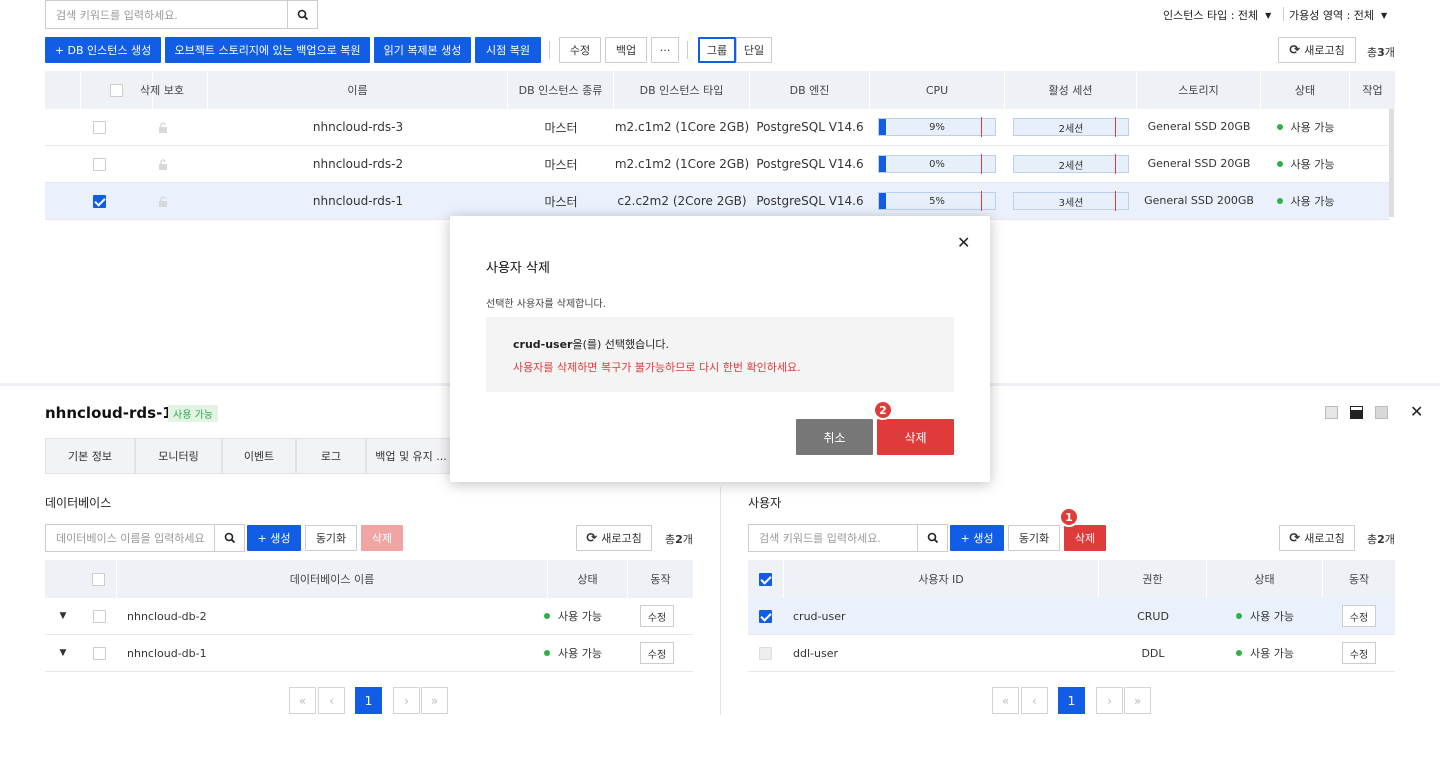 This screenshot has height=765, width=1440. What do you see at coordinates (1356, 412) in the screenshot?
I see `layout-half-icon` at bounding box center [1356, 412].